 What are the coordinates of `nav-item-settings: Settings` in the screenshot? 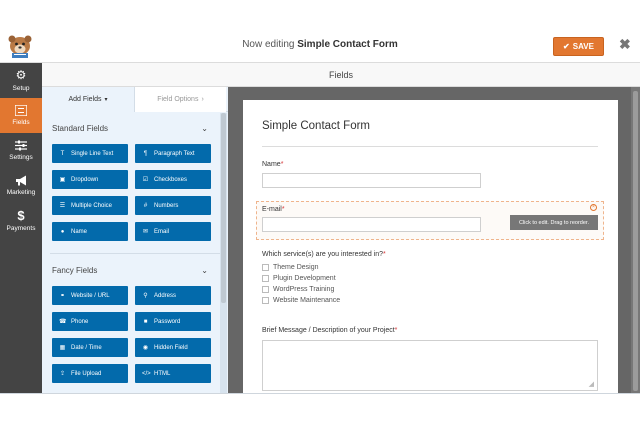 It's located at (21, 150).